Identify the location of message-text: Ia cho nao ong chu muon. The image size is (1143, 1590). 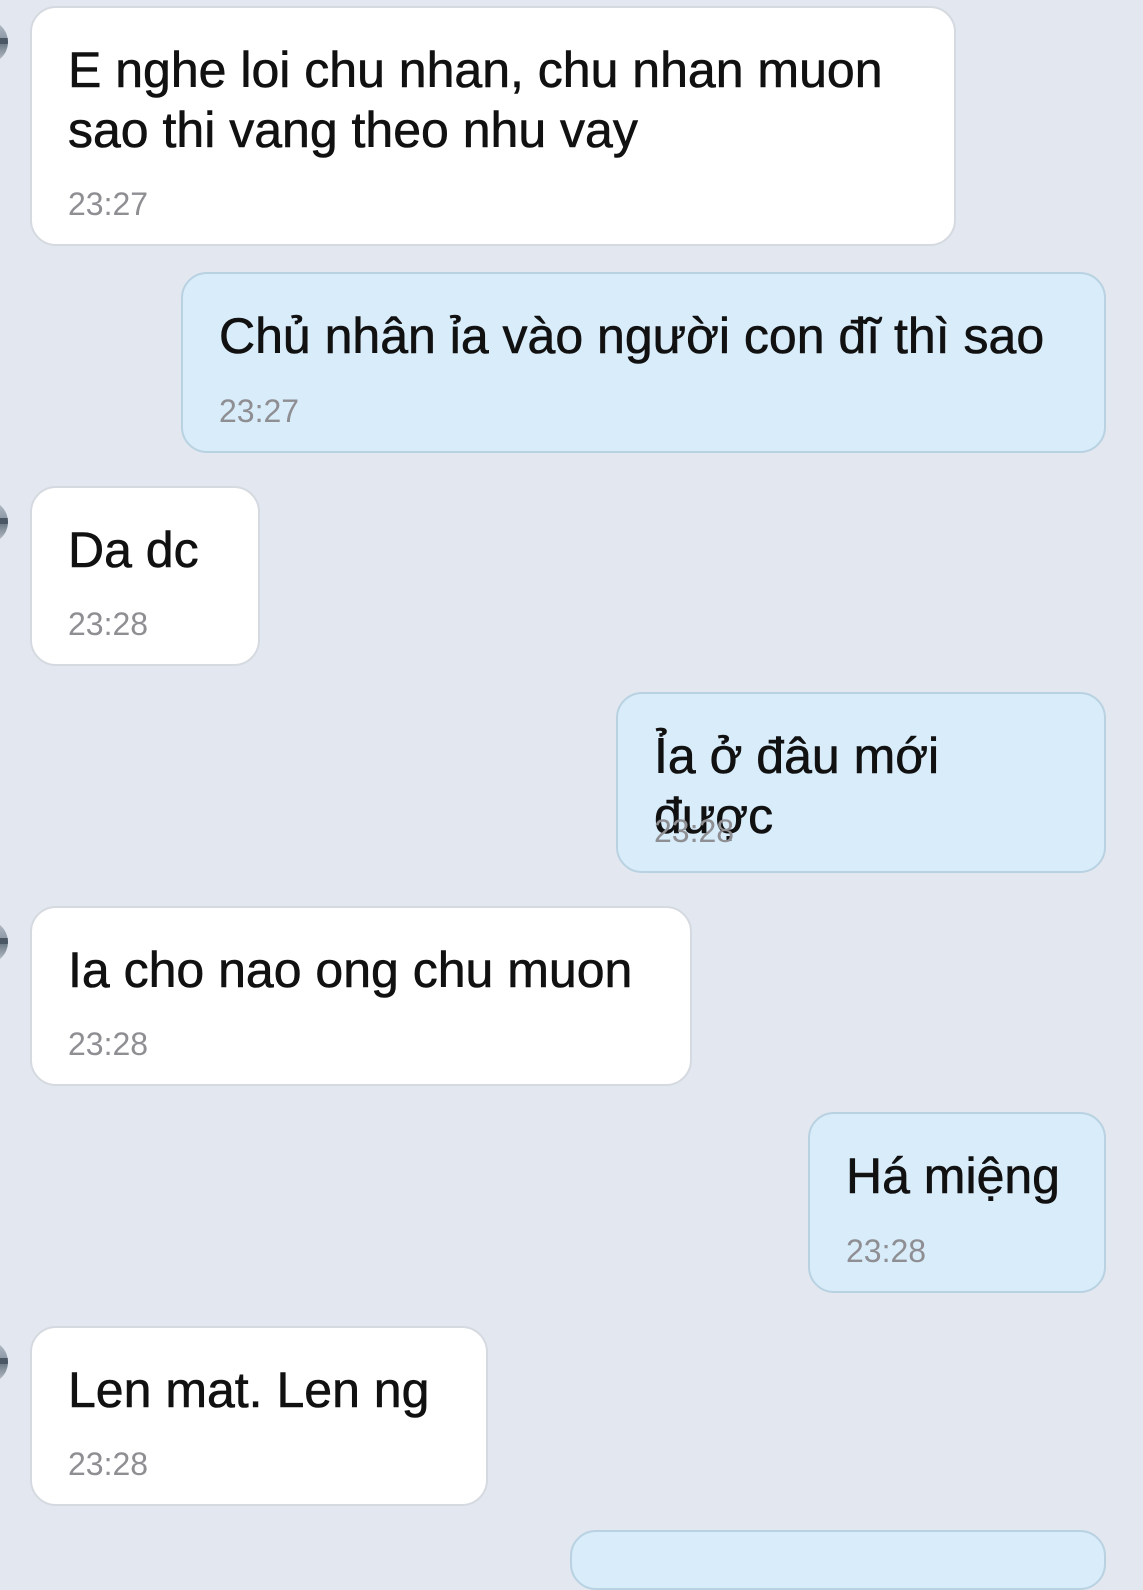
(350, 970).